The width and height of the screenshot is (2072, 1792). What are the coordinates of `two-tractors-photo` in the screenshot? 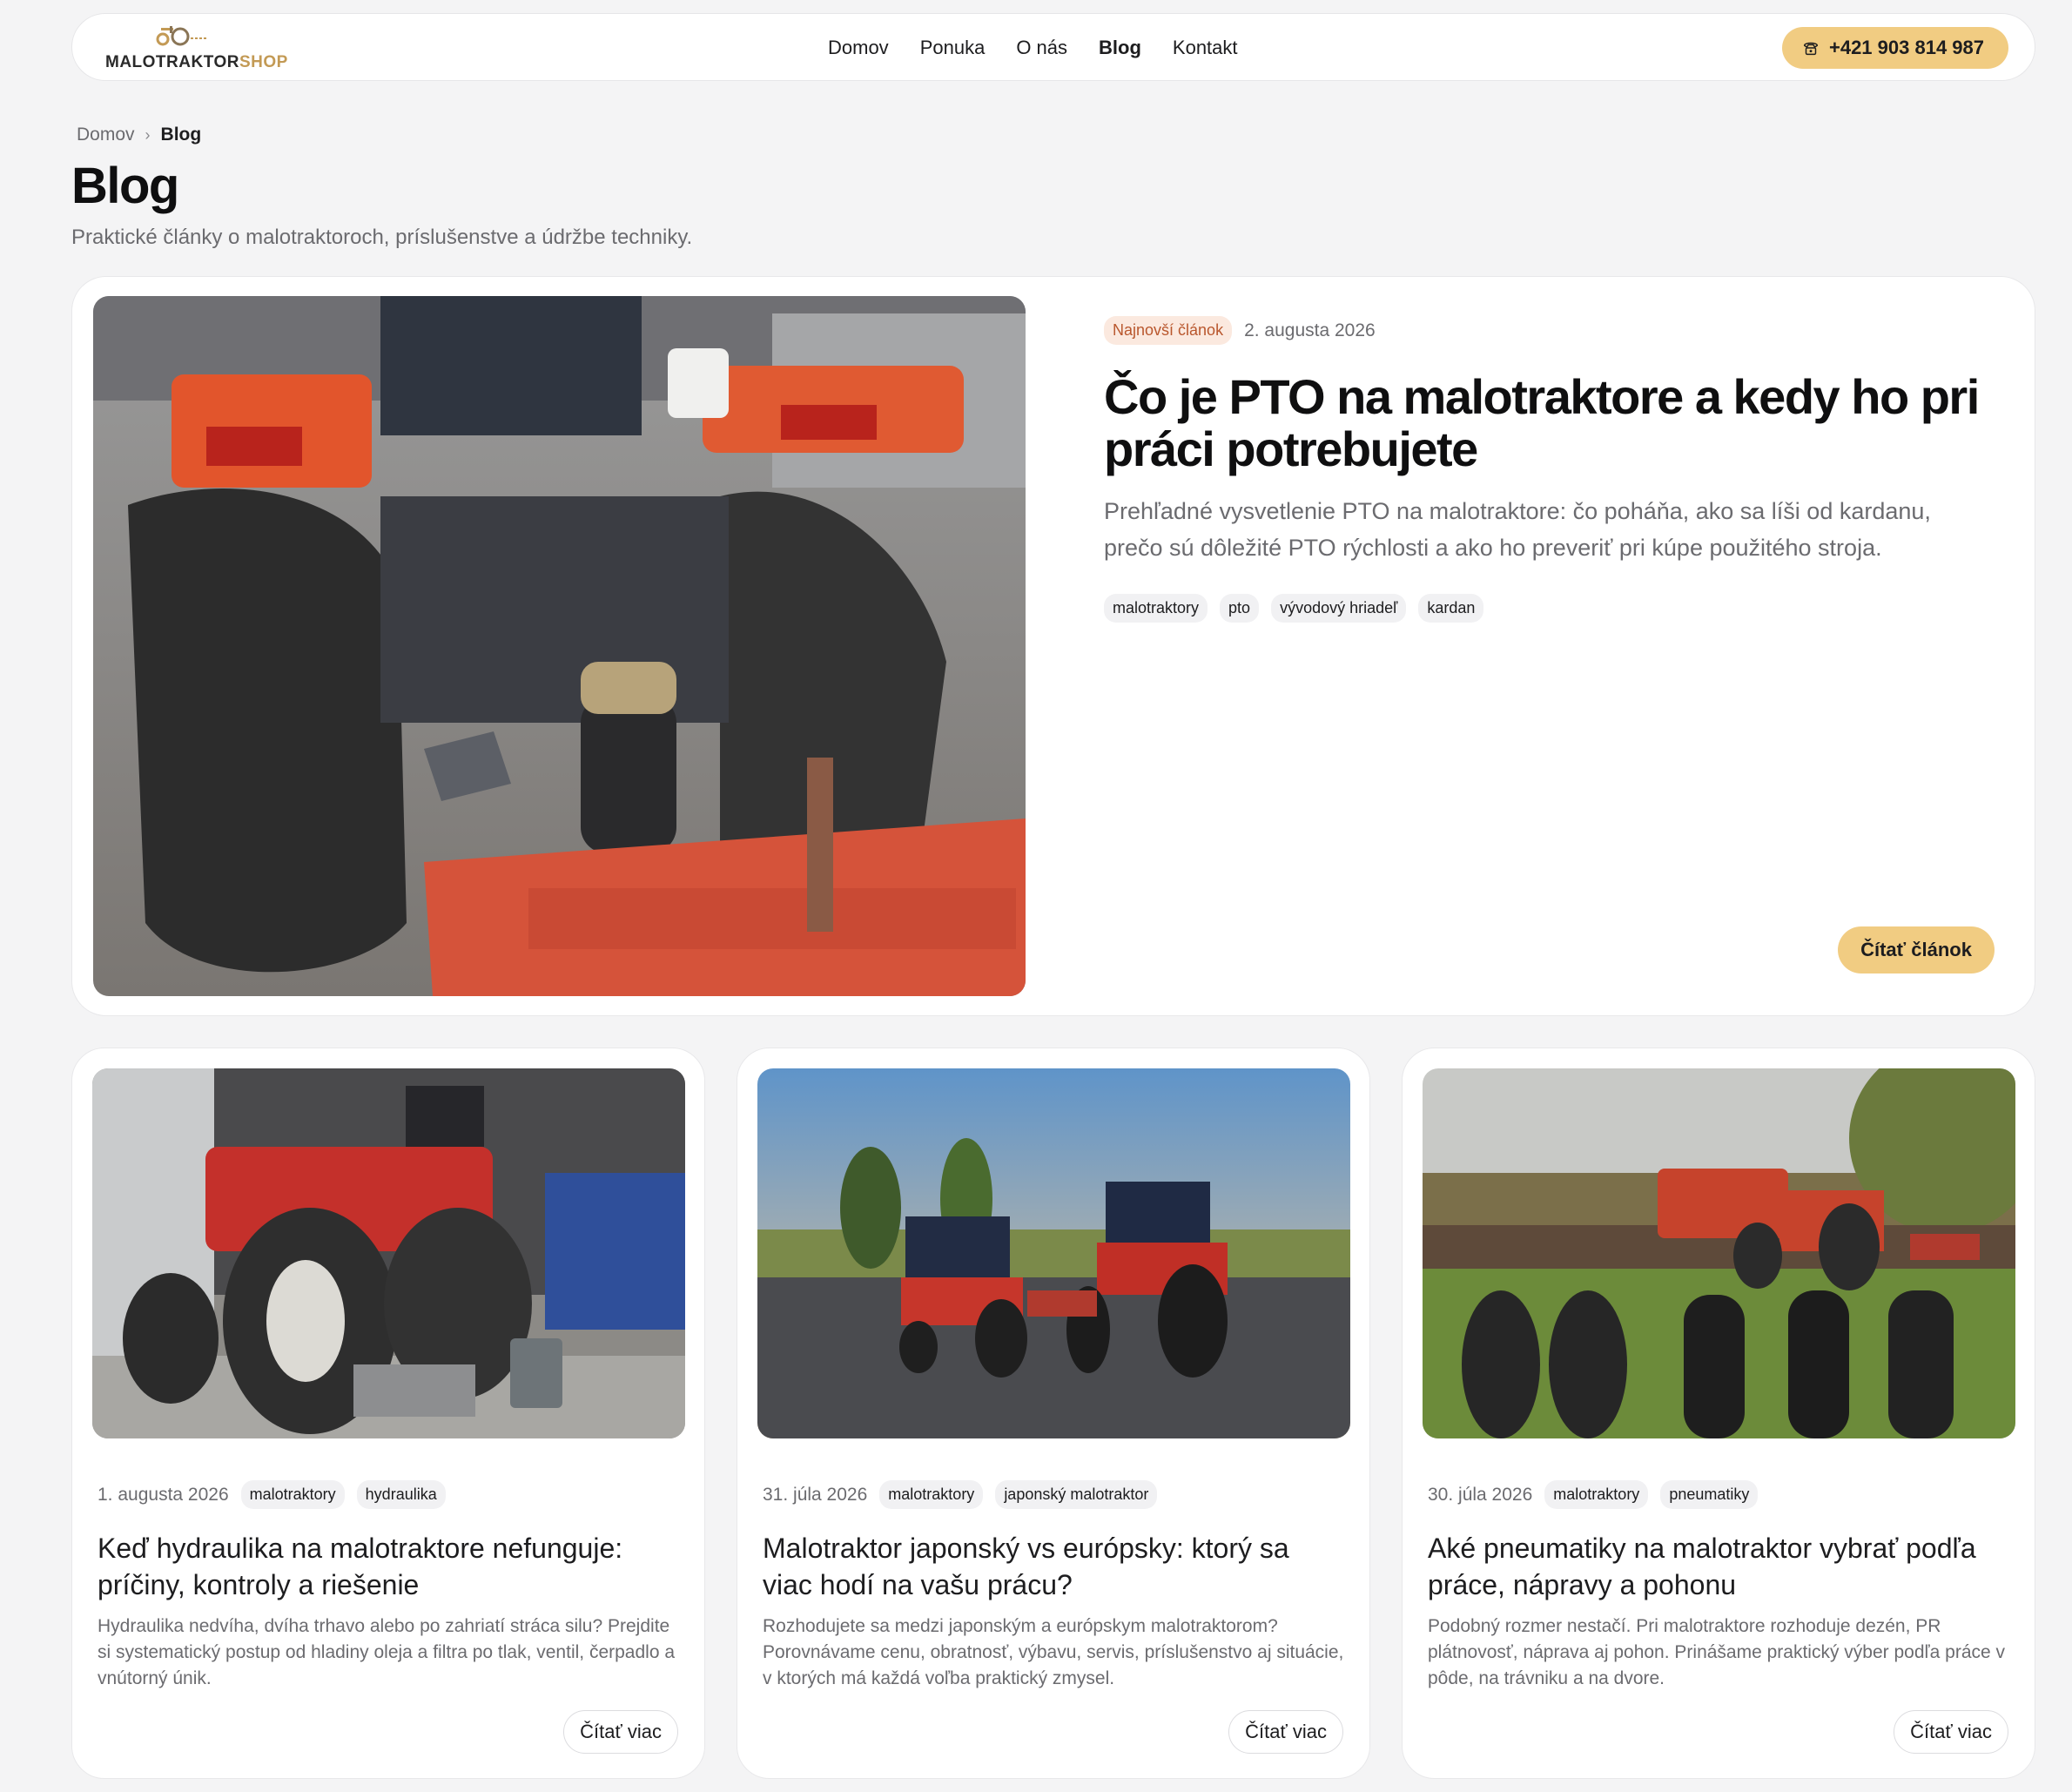 It's located at (1054, 1253).